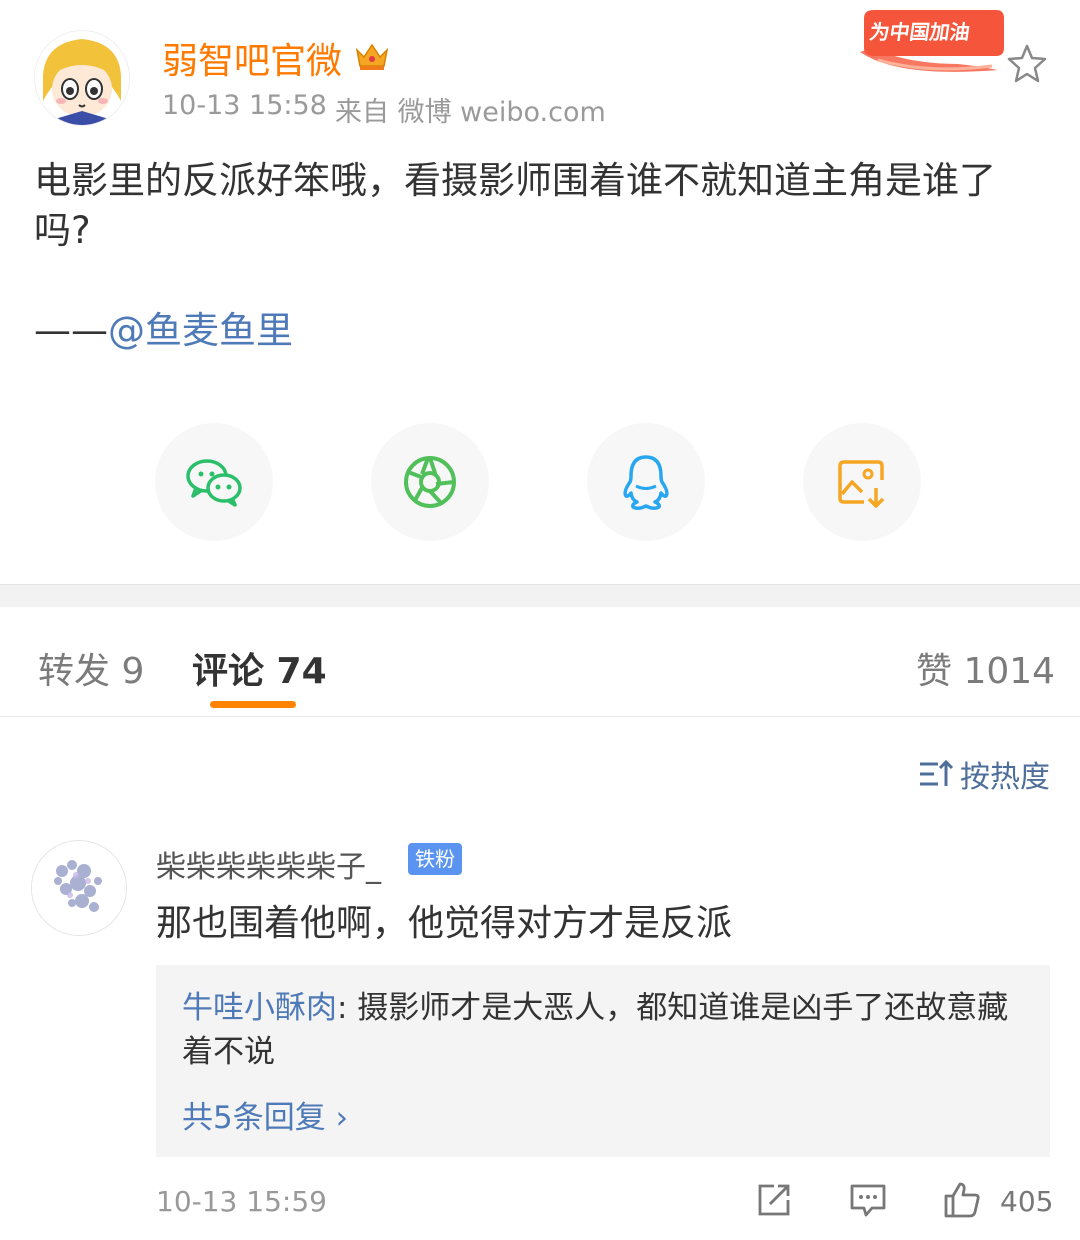 This screenshot has width=1080, height=1240. What do you see at coordinates (71, 330) in the screenshot?
I see `signature-dash: ——` at bounding box center [71, 330].